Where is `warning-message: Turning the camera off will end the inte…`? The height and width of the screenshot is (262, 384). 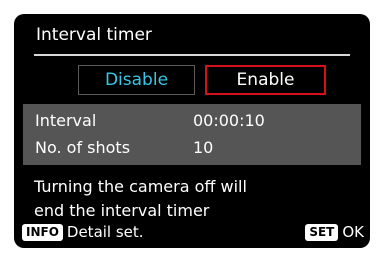
warning-message: Turning the camera off will end the inte… is located at coordinates (140, 199).